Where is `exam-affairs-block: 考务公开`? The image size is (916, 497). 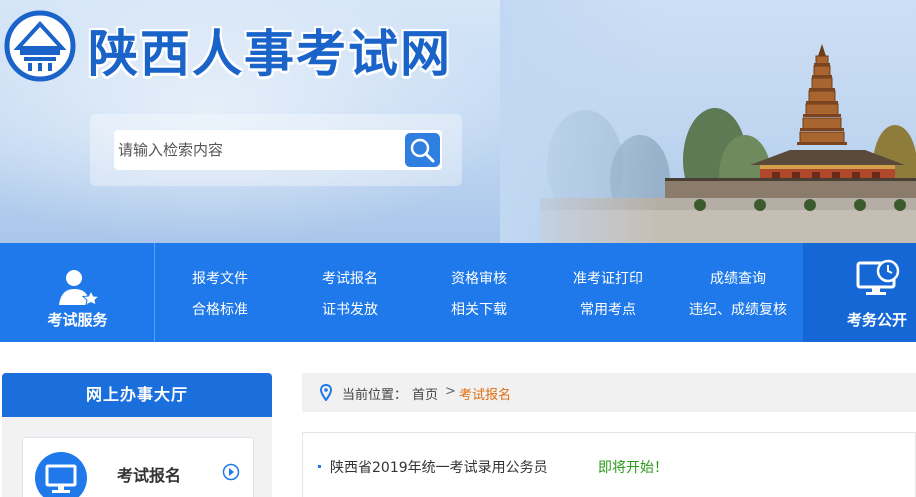
exam-affairs-block: 考务公开 is located at coordinates (859, 292).